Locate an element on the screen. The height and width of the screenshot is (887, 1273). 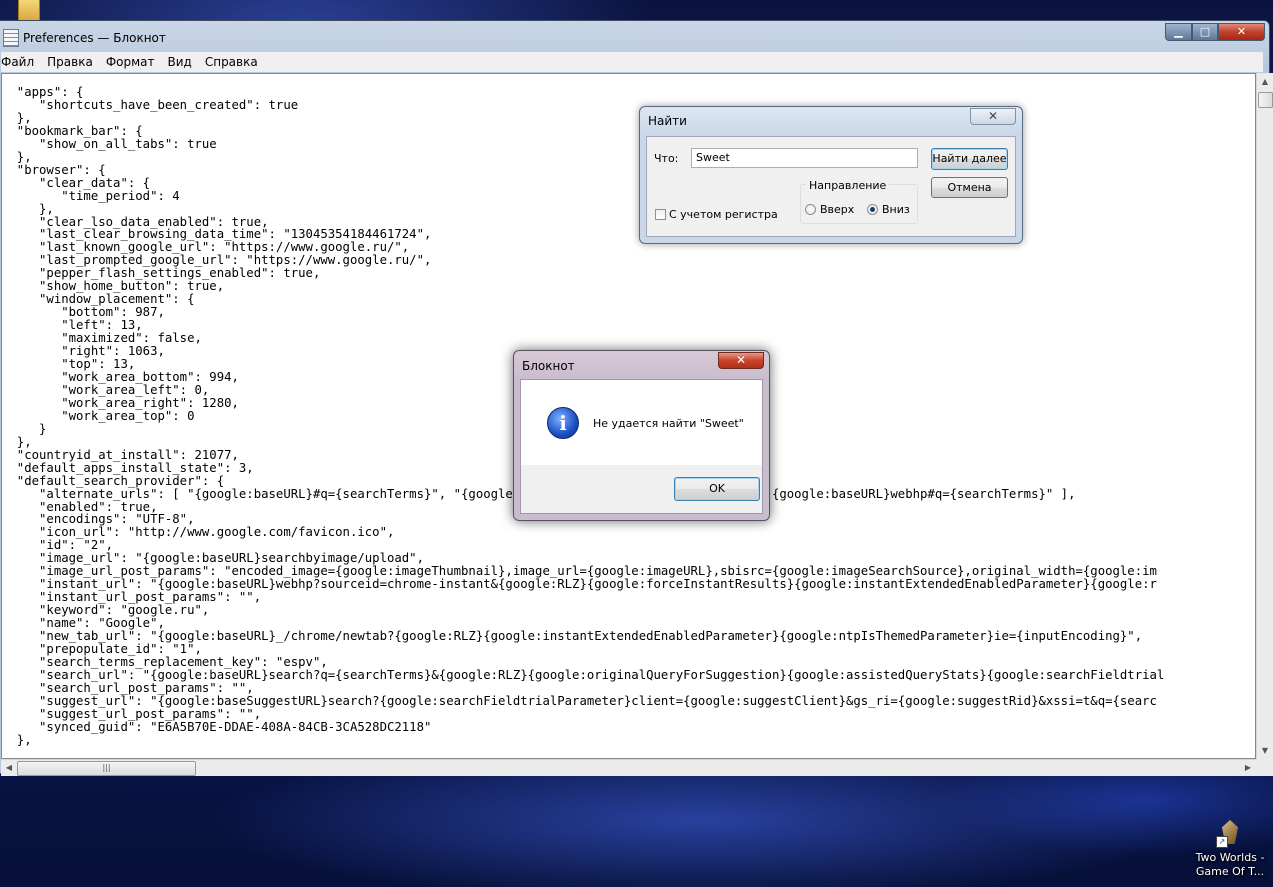
scroll-down-arrow-icon: ▼ is located at coordinates (1265, 750).